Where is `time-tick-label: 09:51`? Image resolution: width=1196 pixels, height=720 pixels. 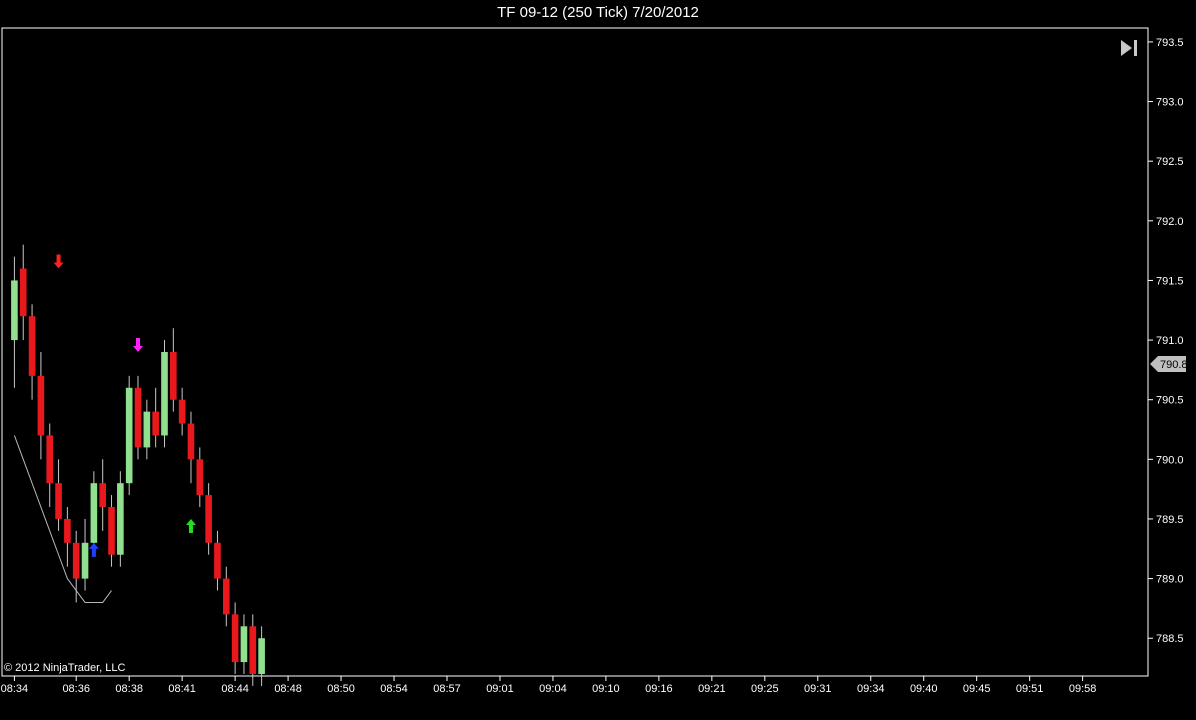 time-tick-label: 09:51 is located at coordinates (1030, 689).